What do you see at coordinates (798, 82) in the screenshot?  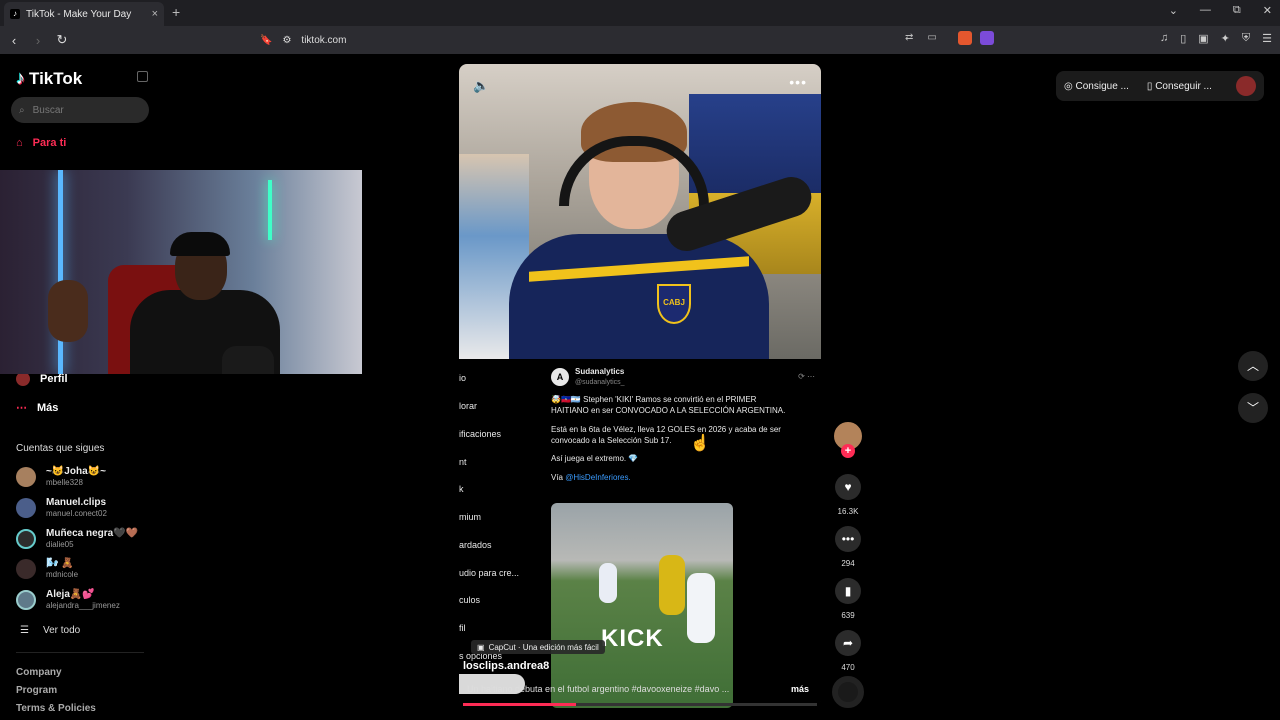 I see `more-options-icon: •••` at bounding box center [798, 82].